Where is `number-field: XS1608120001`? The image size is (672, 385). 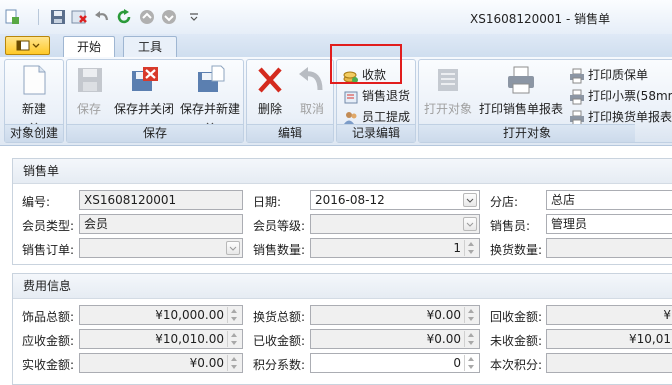 number-field: XS1608120001 is located at coordinates (161, 200).